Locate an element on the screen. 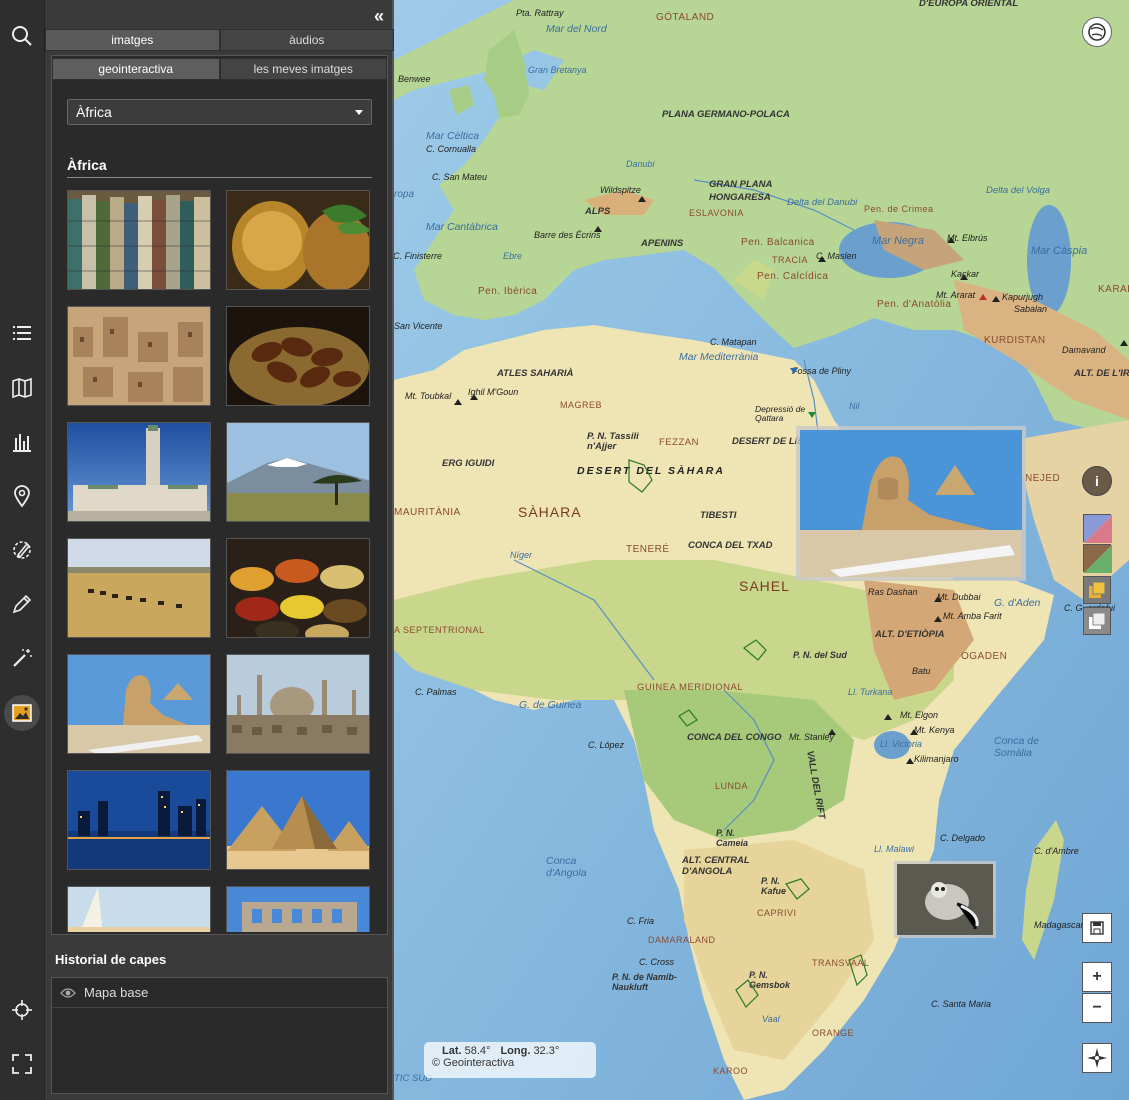 Image resolution: width=1129 pixels, height=1100 pixels. thumbnail-kilimanjaro is located at coordinates (298, 472).